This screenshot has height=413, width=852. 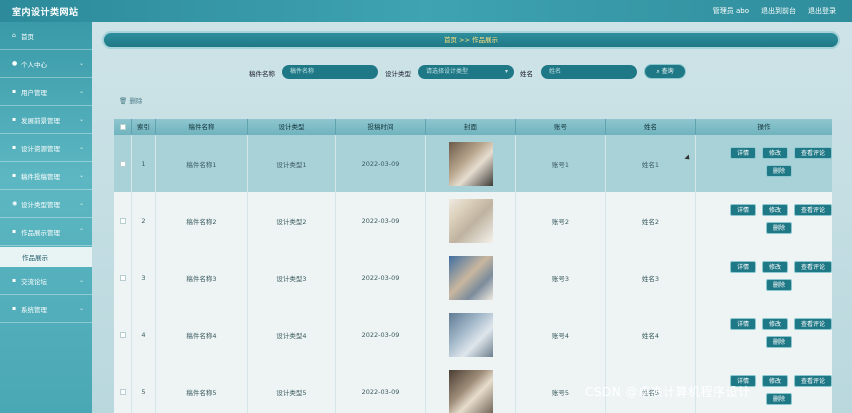 I want to click on cell-type: 设计类型3, so click(x=292, y=277).